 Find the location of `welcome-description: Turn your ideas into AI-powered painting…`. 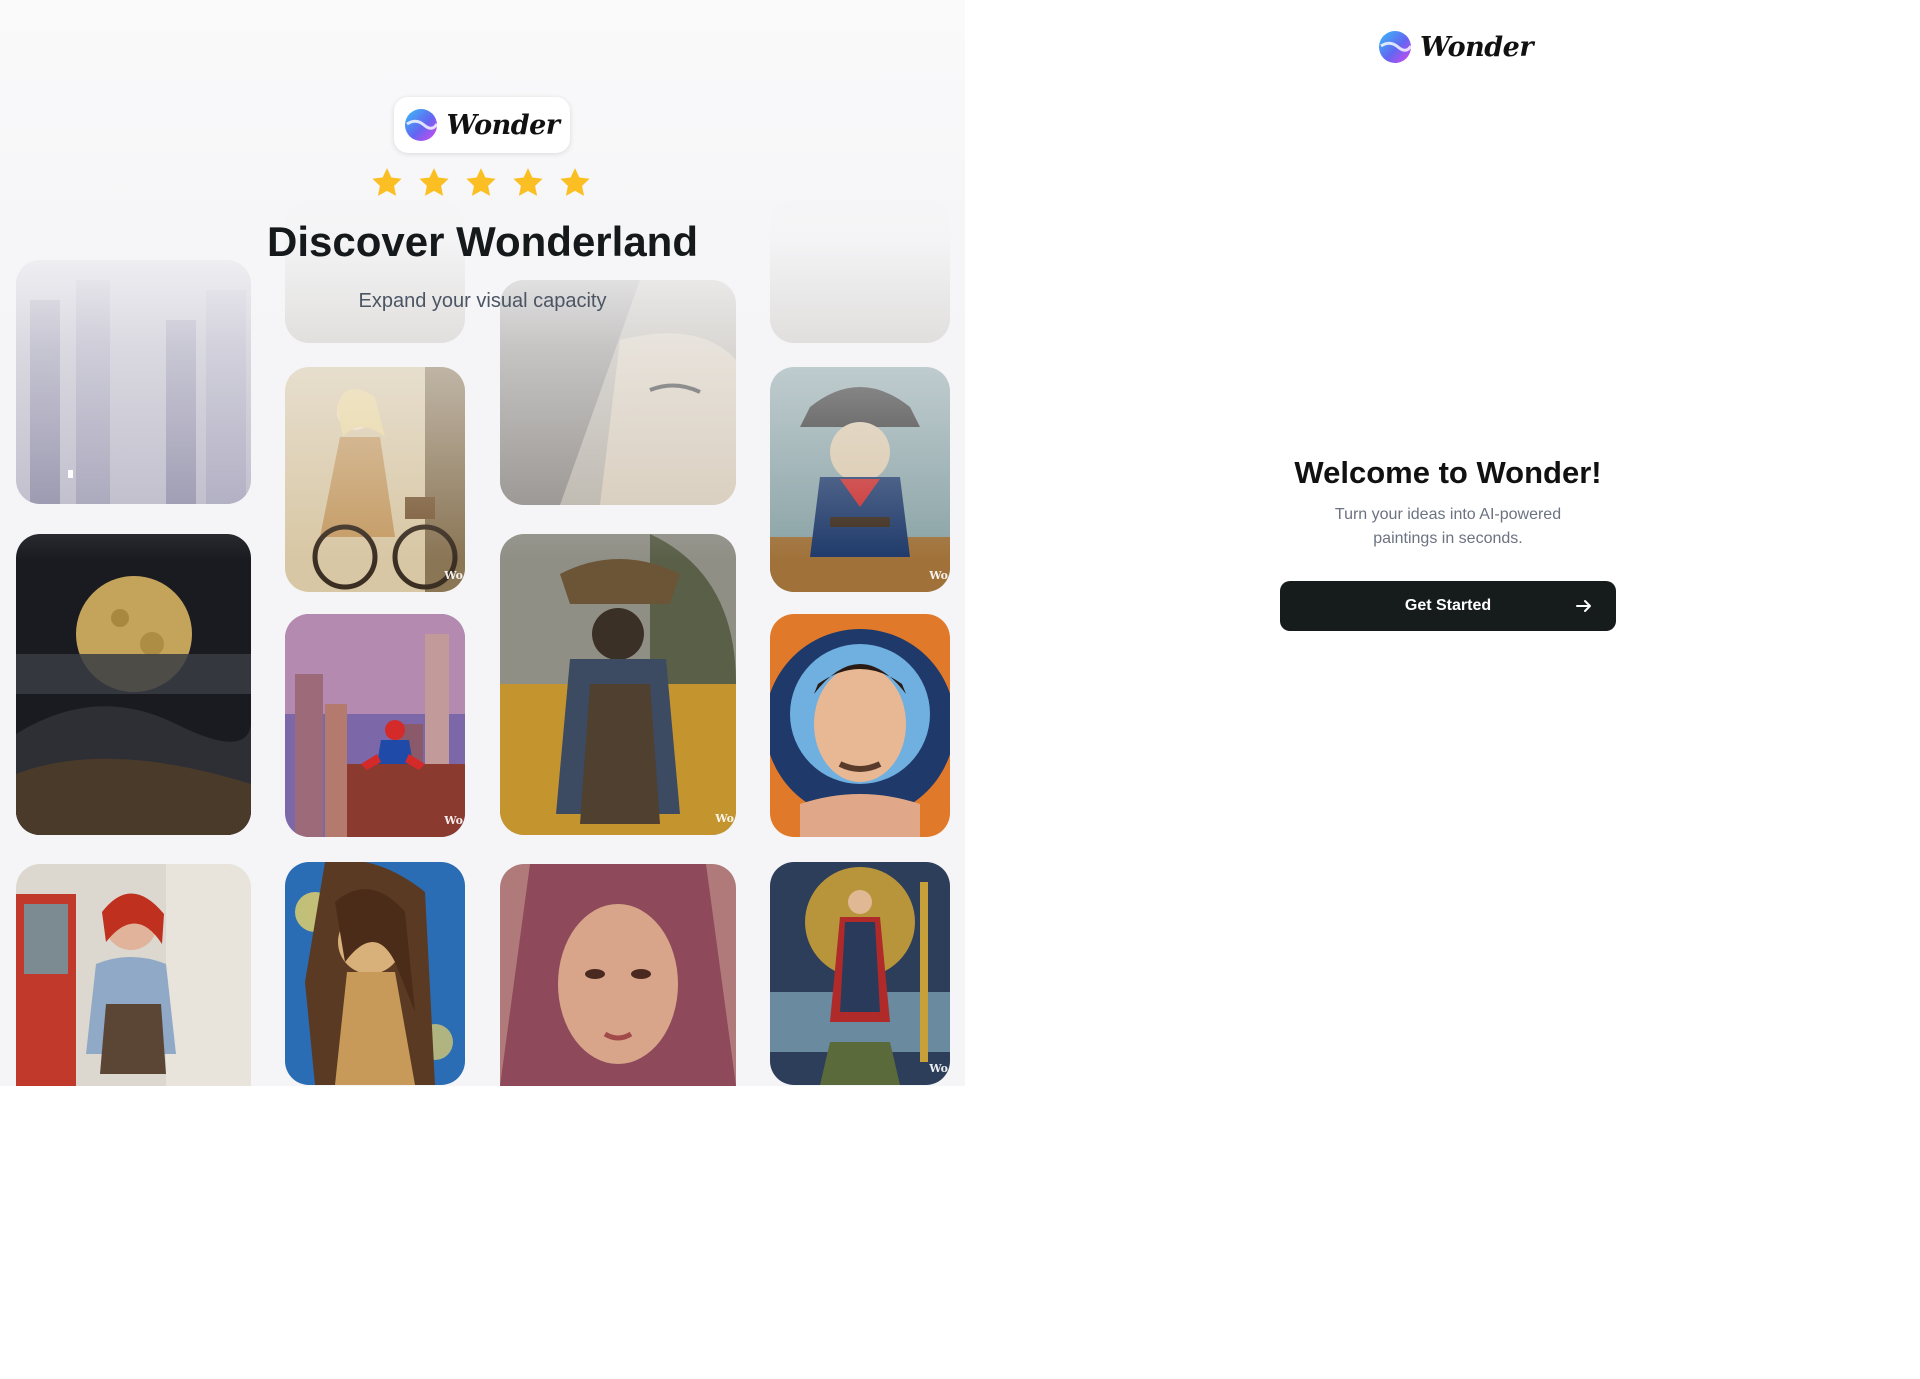

welcome-description: Turn your ideas into AI-powered painting… is located at coordinates (1448, 526).